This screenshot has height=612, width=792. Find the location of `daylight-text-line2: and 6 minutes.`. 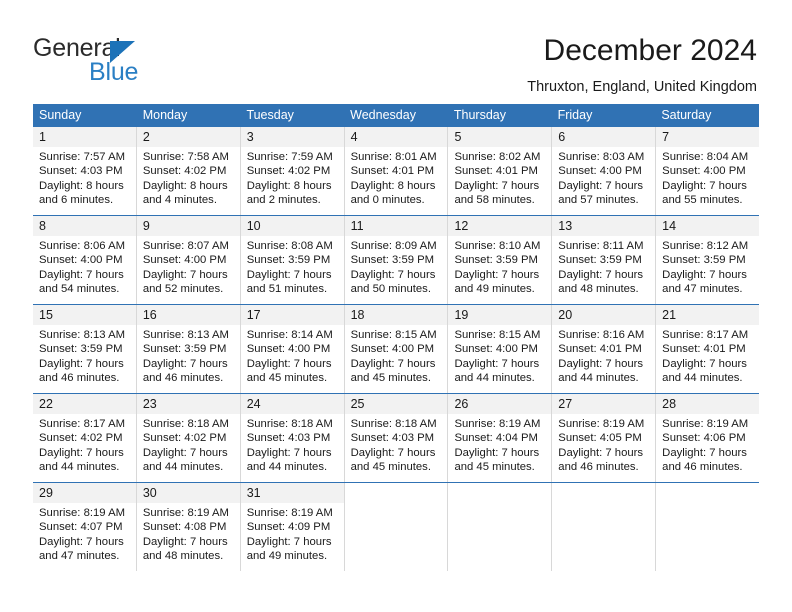

daylight-text-line2: and 6 minutes. is located at coordinates (76, 200).